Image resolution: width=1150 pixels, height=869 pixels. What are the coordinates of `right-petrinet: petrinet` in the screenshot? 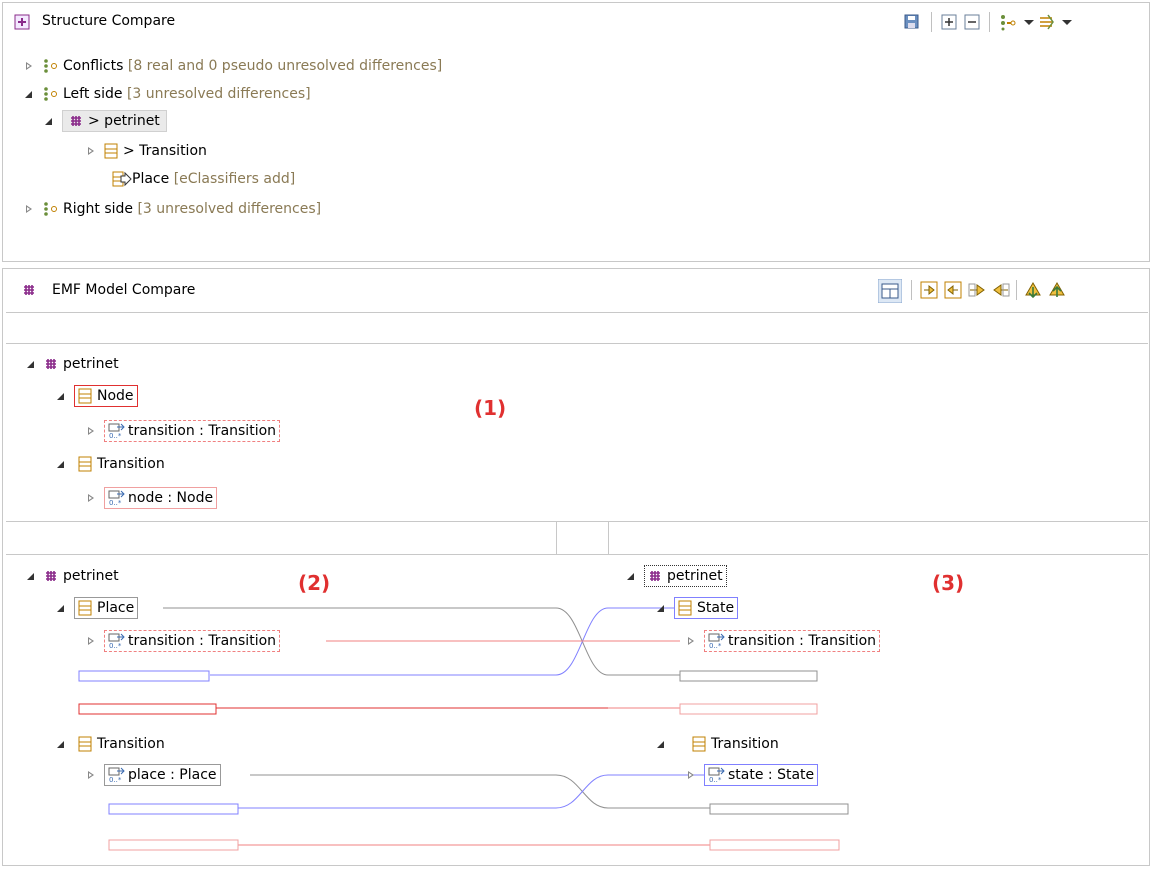 It's located at (676, 576).